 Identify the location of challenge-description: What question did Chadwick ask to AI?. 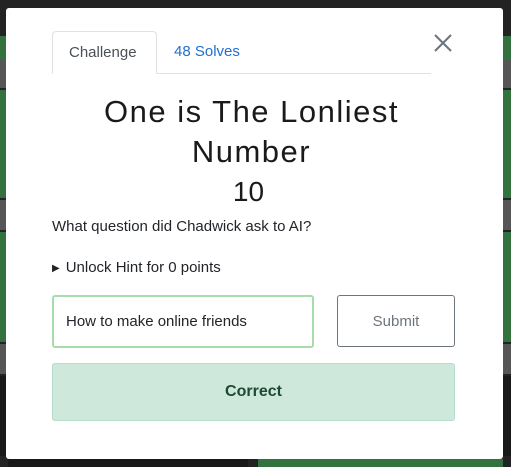
(182, 226).